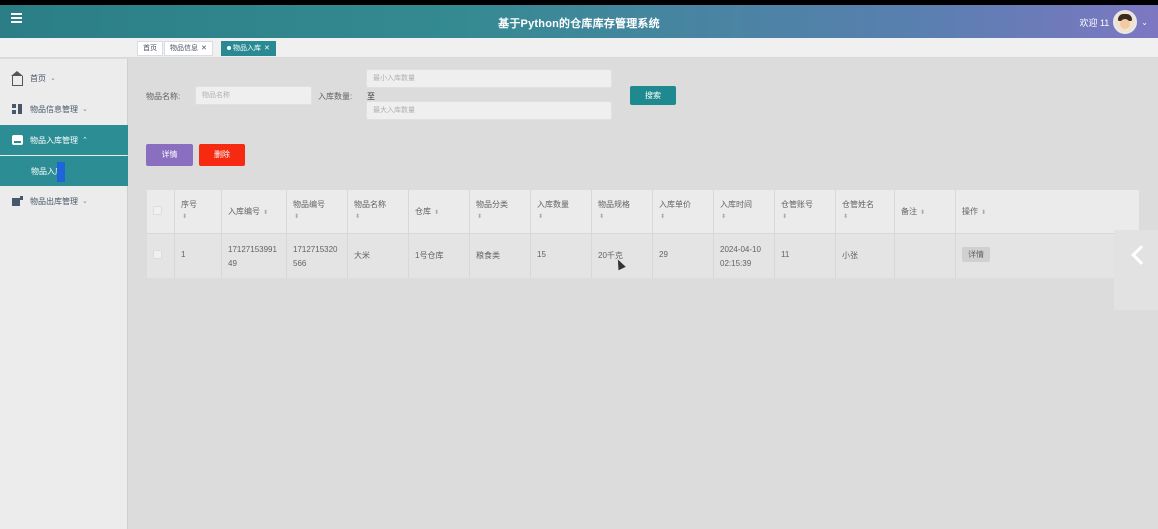  Describe the element at coordinates (198, 211) in the screenshot. I see `header-index: 序号 ⬍` at that location.